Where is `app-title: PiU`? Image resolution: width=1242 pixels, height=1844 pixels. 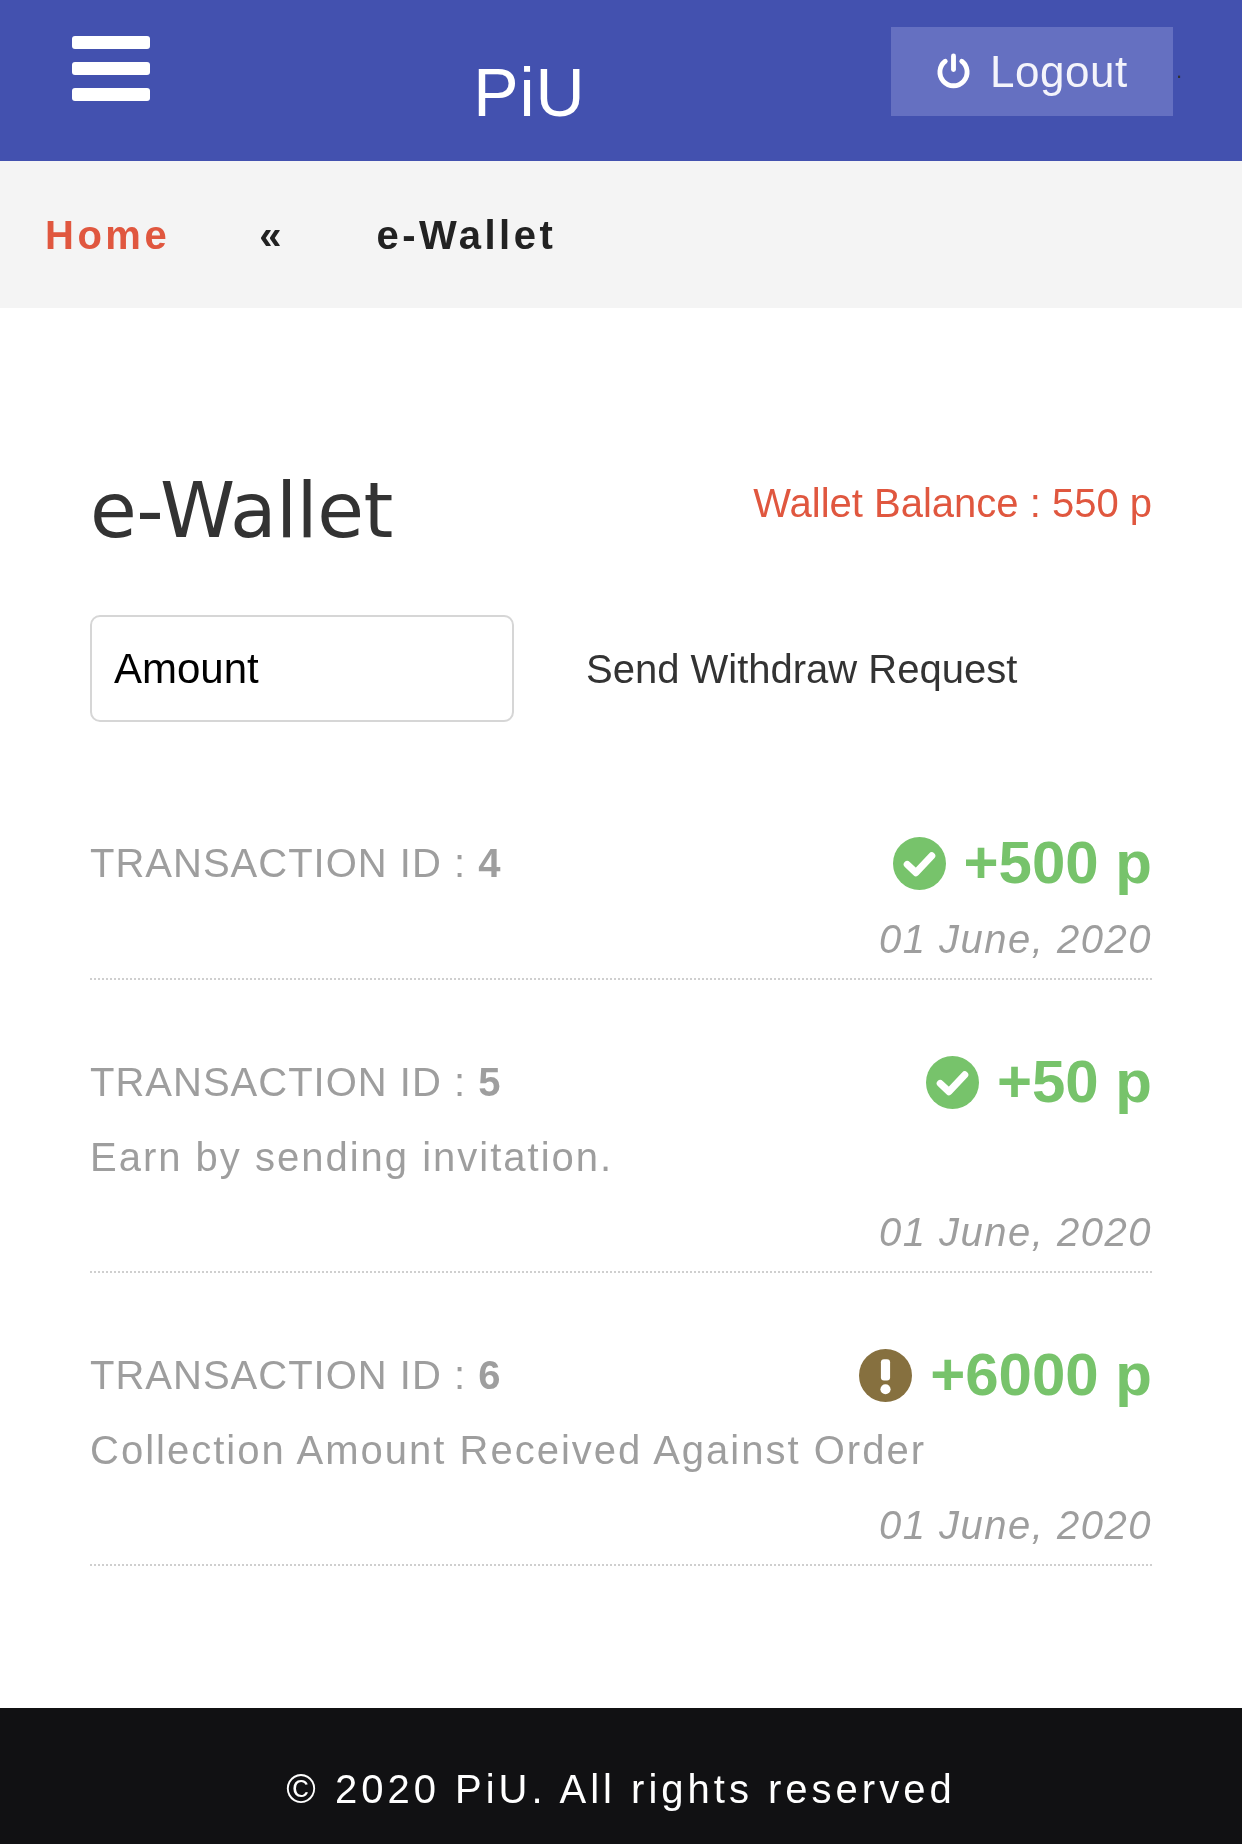
app-title: PiU is located at coordinates (529, 92).